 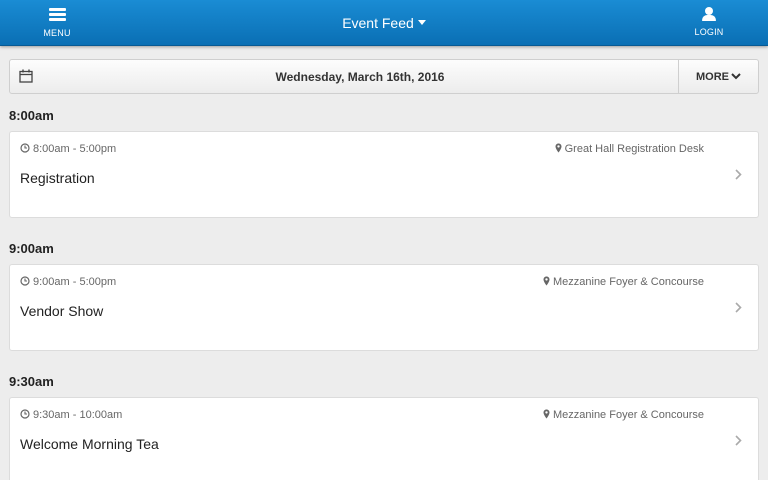 What do you see at coordinates (57, 33) in the screenshot?
I see `menu-label: MENU` at bounding box center [57, 33].